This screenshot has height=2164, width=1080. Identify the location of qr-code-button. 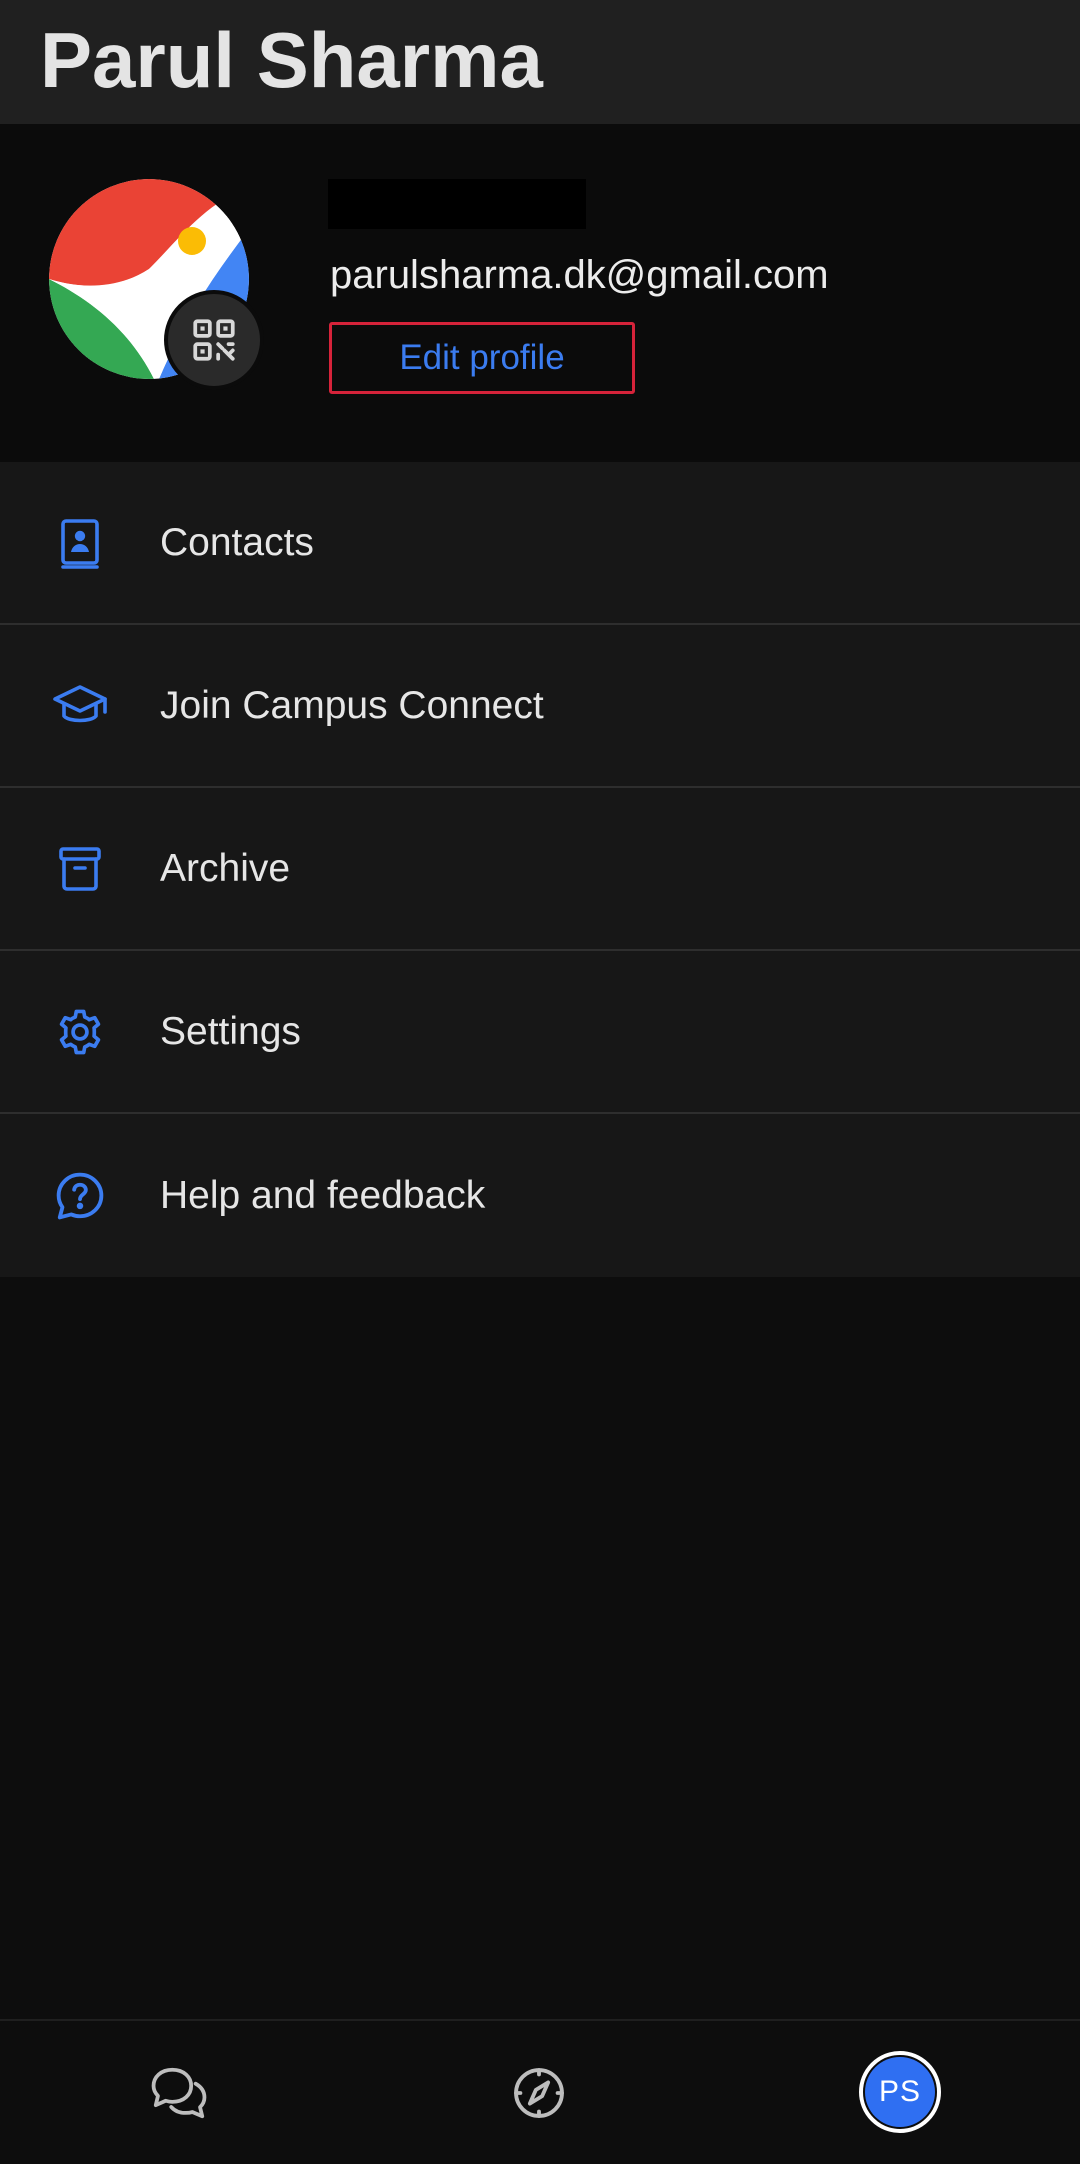
(214, 340).